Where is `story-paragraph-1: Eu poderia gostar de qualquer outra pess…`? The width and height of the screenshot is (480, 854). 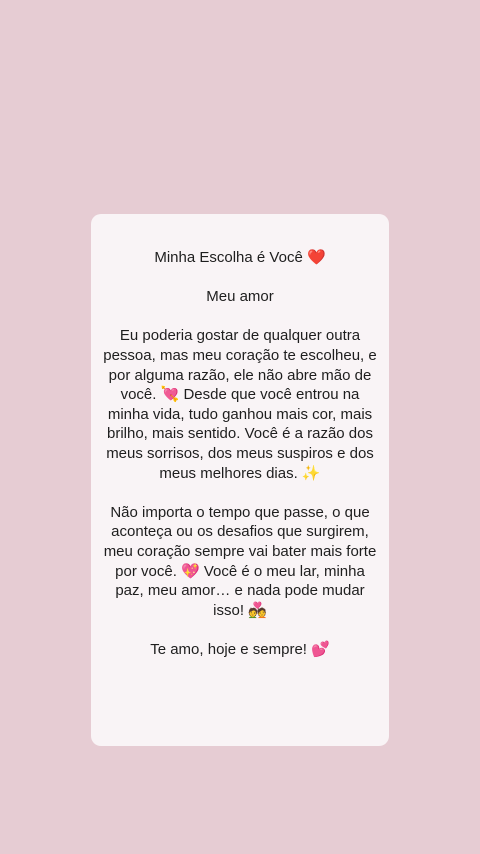
story-paragraph-1: Eu poderia gostar de qualquer outra pess… is located at coordinates (240, 404).